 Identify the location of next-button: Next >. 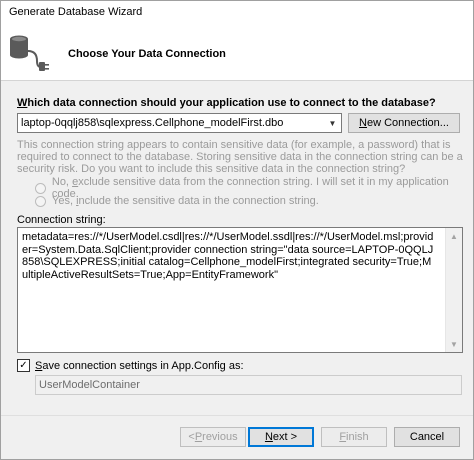
(281, 437).